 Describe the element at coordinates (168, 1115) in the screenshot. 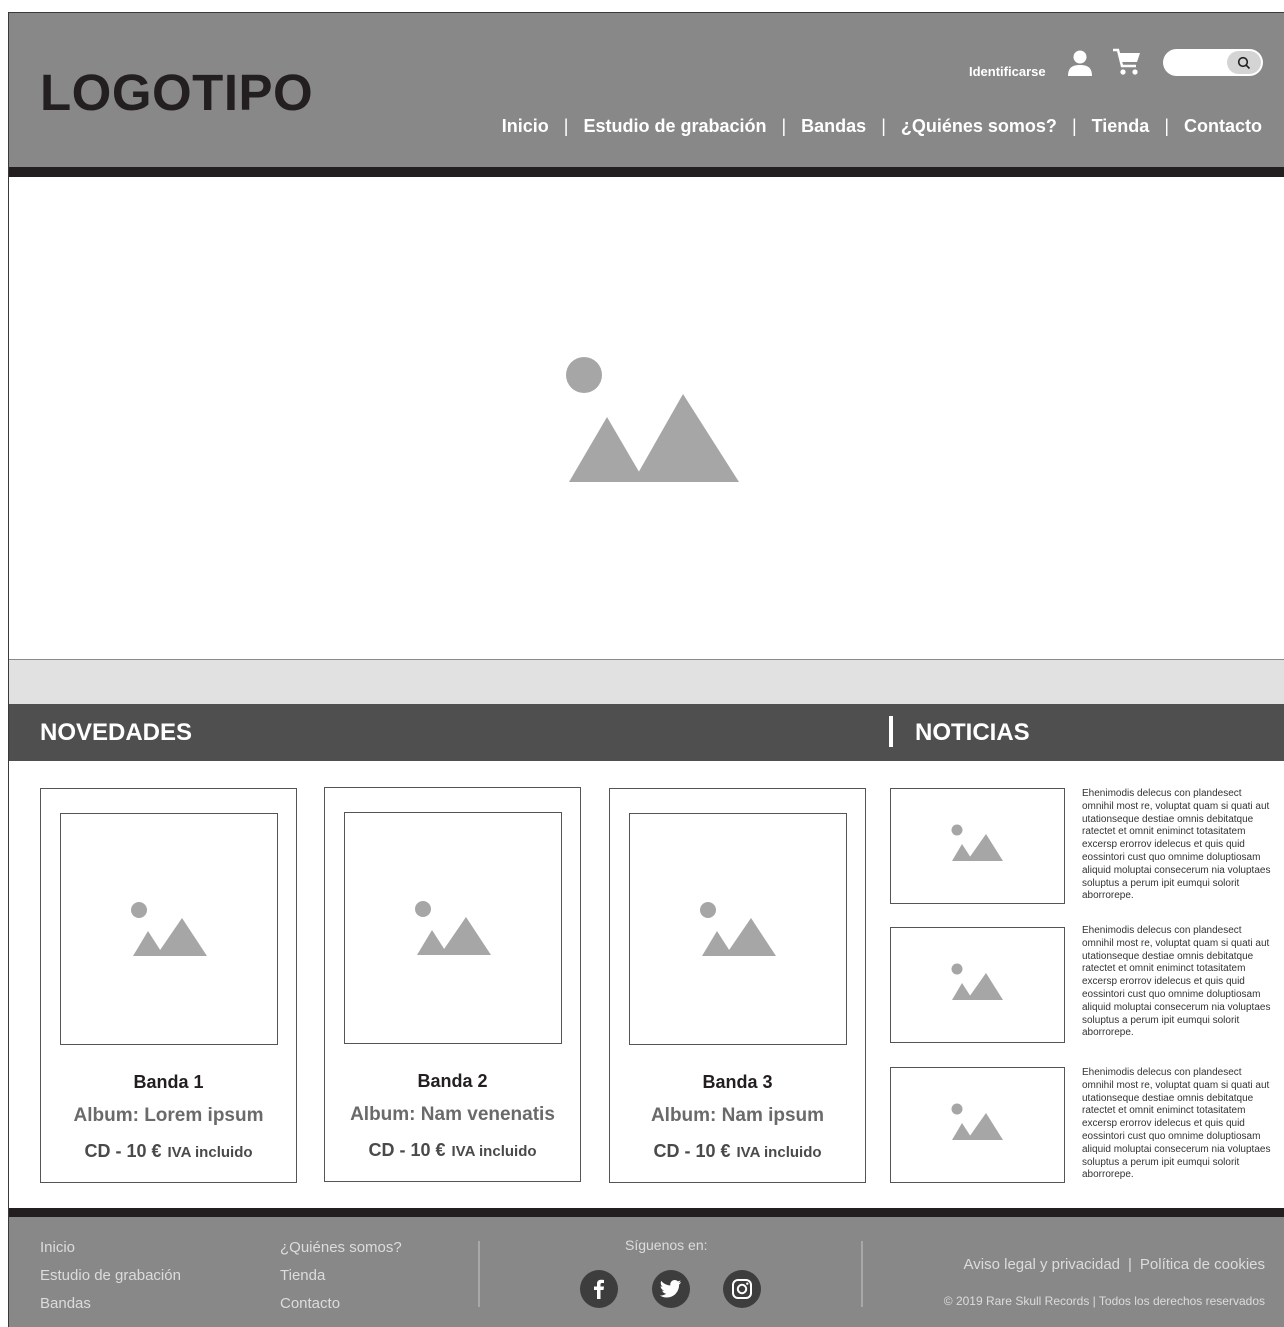

I see `album-name: Album: Lorem ipsum` at that location.